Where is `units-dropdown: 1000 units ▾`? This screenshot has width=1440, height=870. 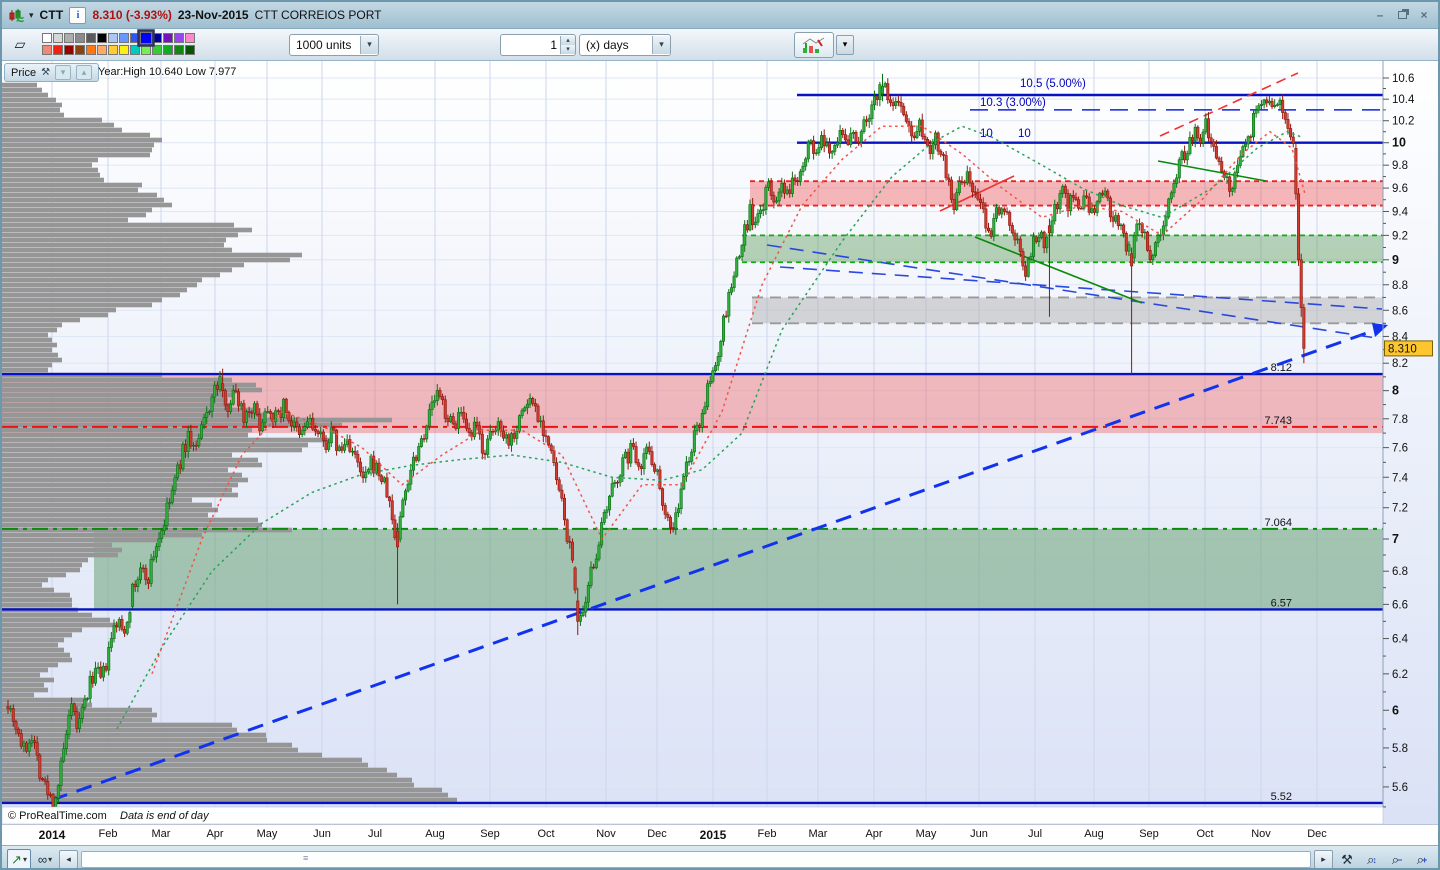 units-dropdown: 1000 units ▾ is located at coordinates (334, 44).